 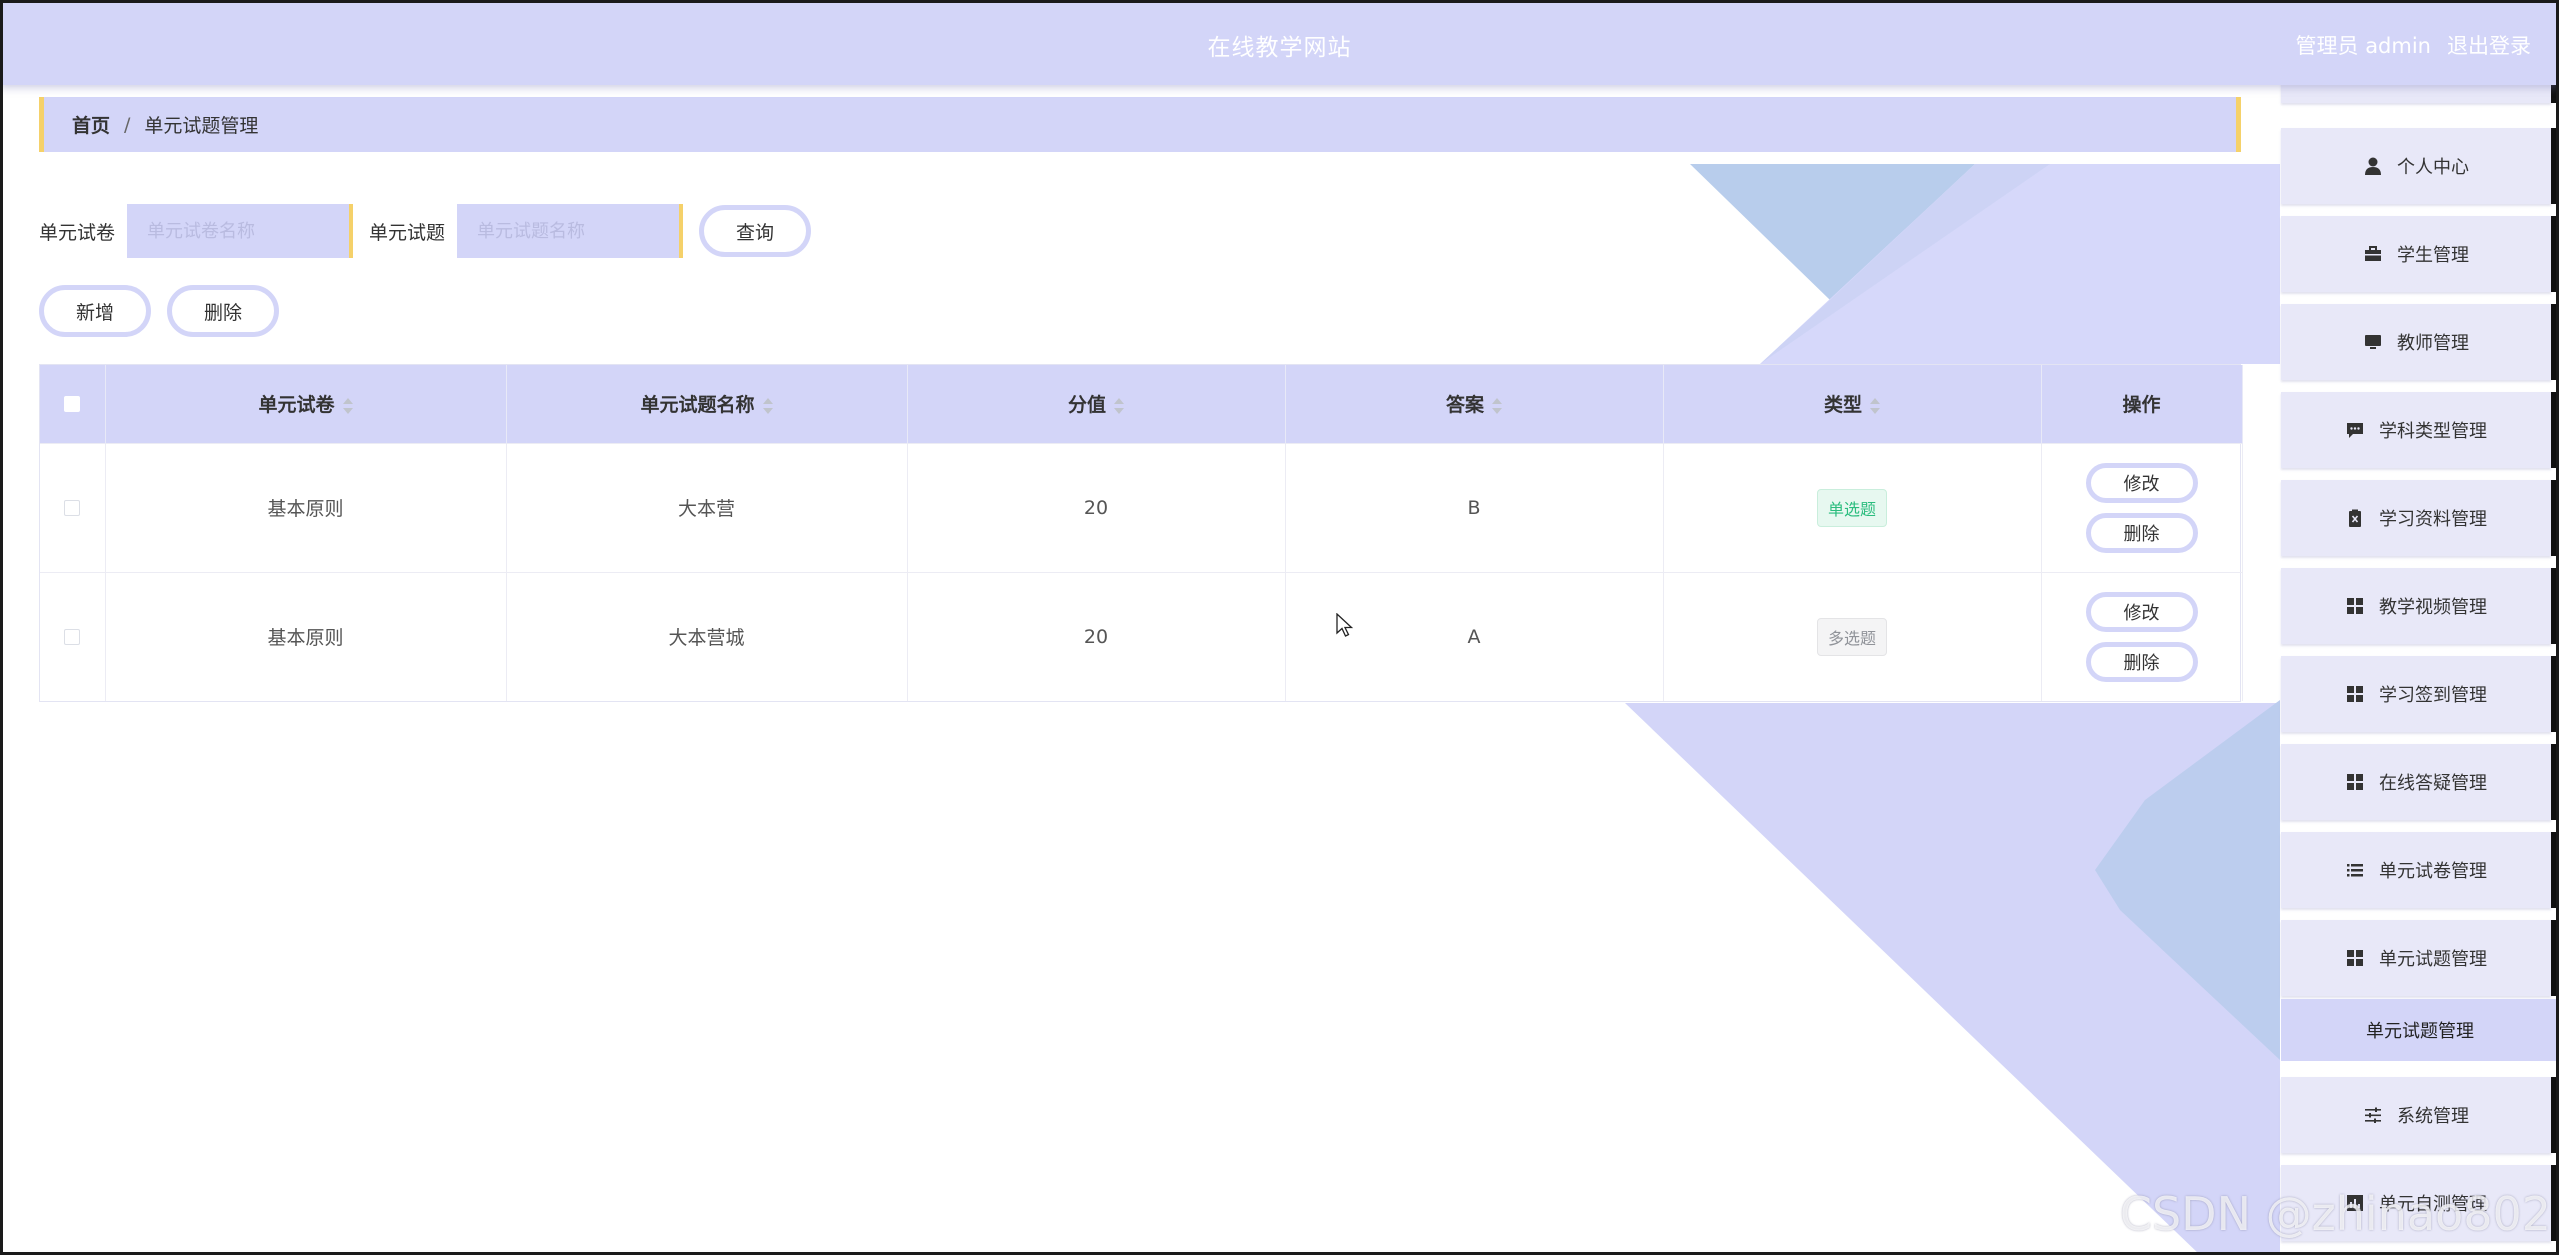 I want to click on type-tag: 单选题, so click(x=1851, y=507).